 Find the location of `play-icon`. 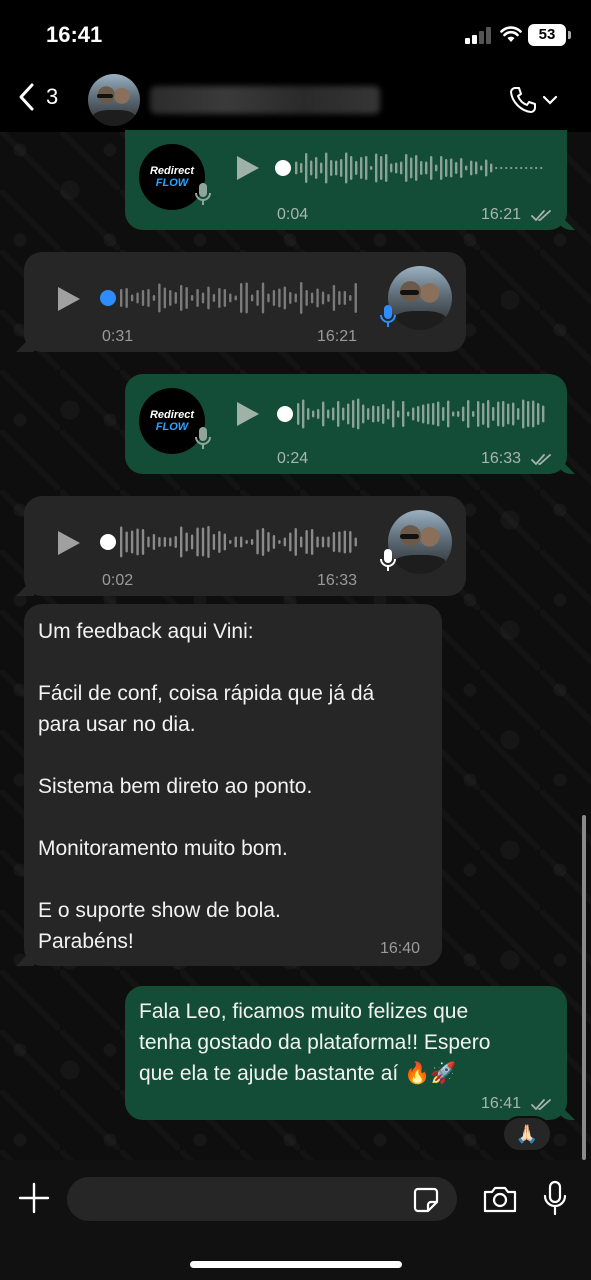

play-icon is located at coordinates (69, 543).